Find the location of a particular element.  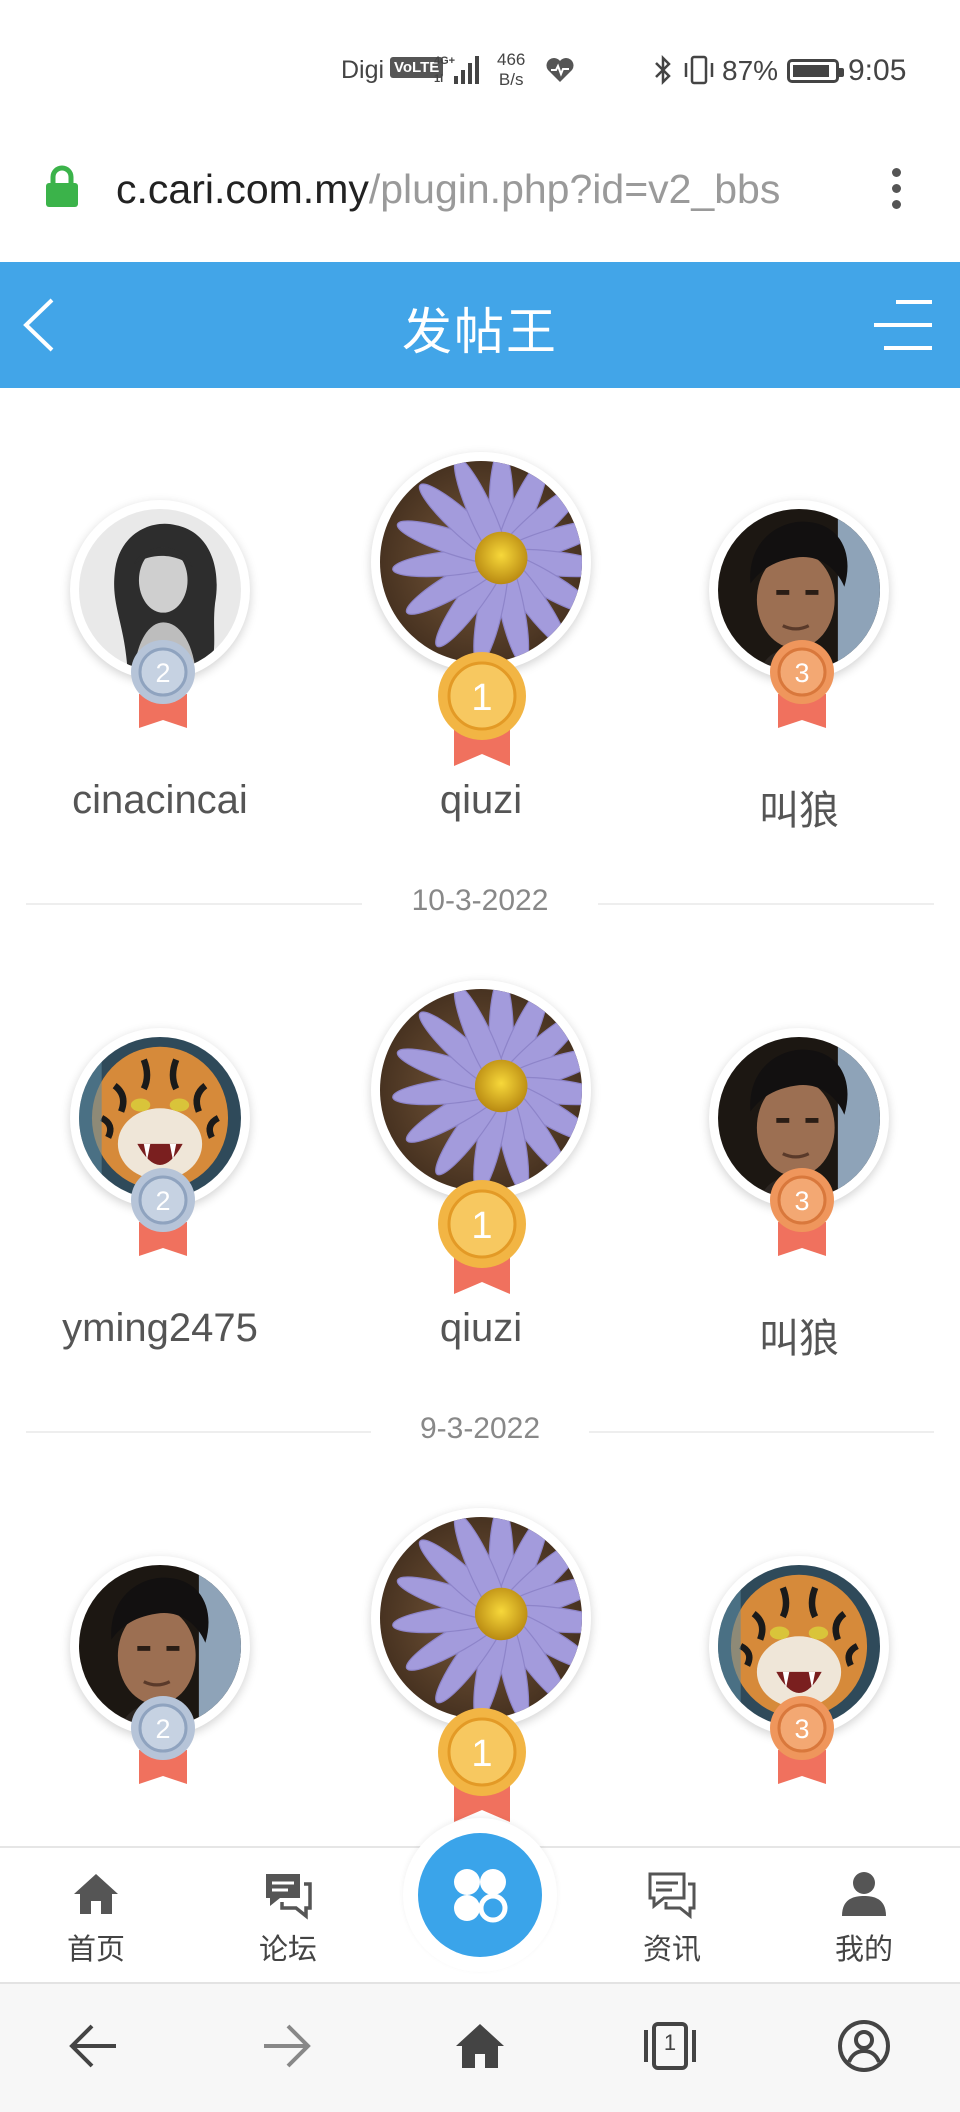

url-text: c.cari.com.my/plugin.php?id=v2_bbs is located at coordinates (480, 189).